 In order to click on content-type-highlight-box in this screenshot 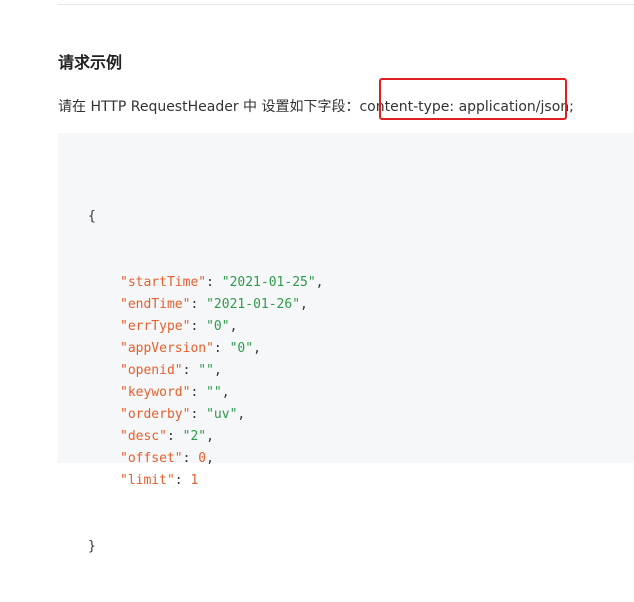, I will do `click(473, 99)`.